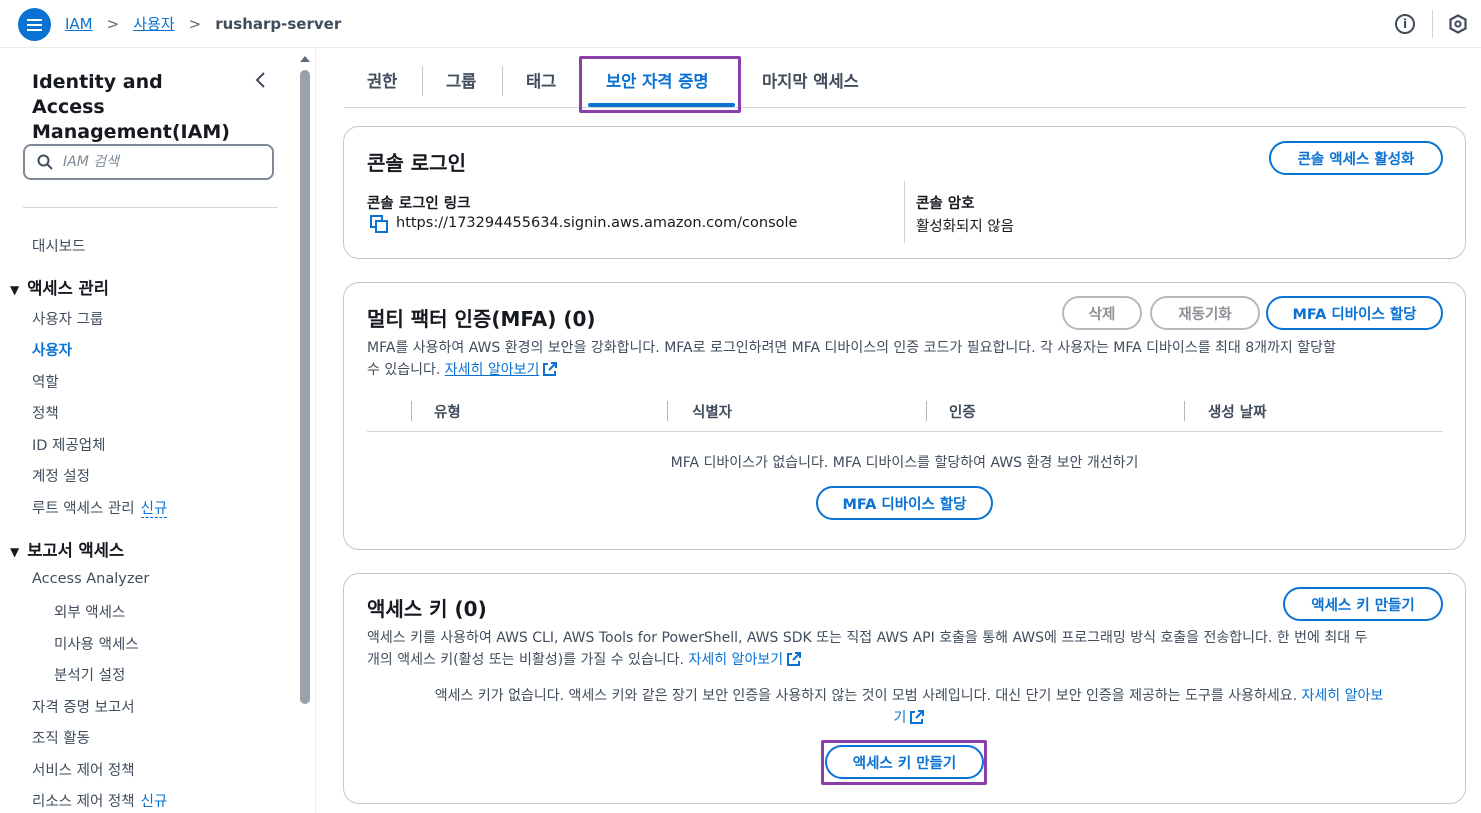 The height and width of the screenshot is (813, 1481). What do you see at coordinates (900, 718) in the screenshot?
I see `link-label: 기` at bounding box center [900, 718].